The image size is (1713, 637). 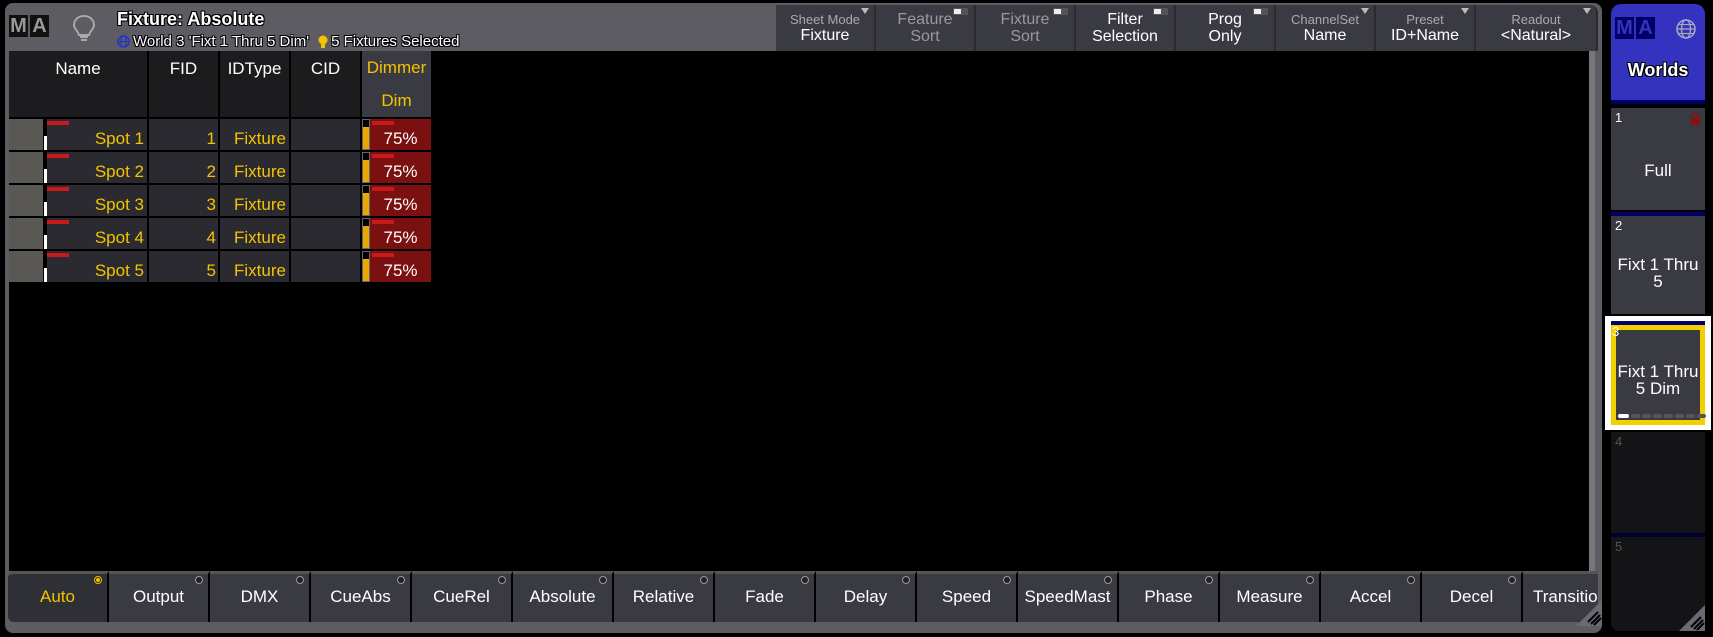 I want to click on toolbar-button-fixture-sort: Fixture Sort, so click(x=1026, y=28).